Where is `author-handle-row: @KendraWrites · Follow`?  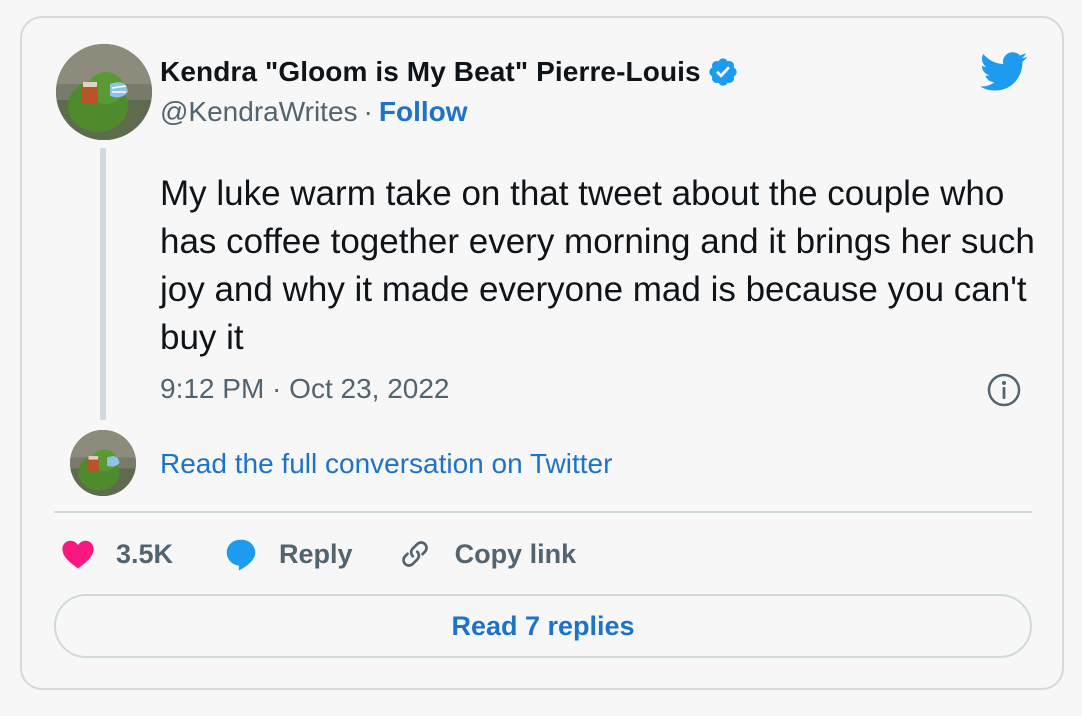
author-handle-row: @KendraWrites · Follow is located at coordinates (314, 112).